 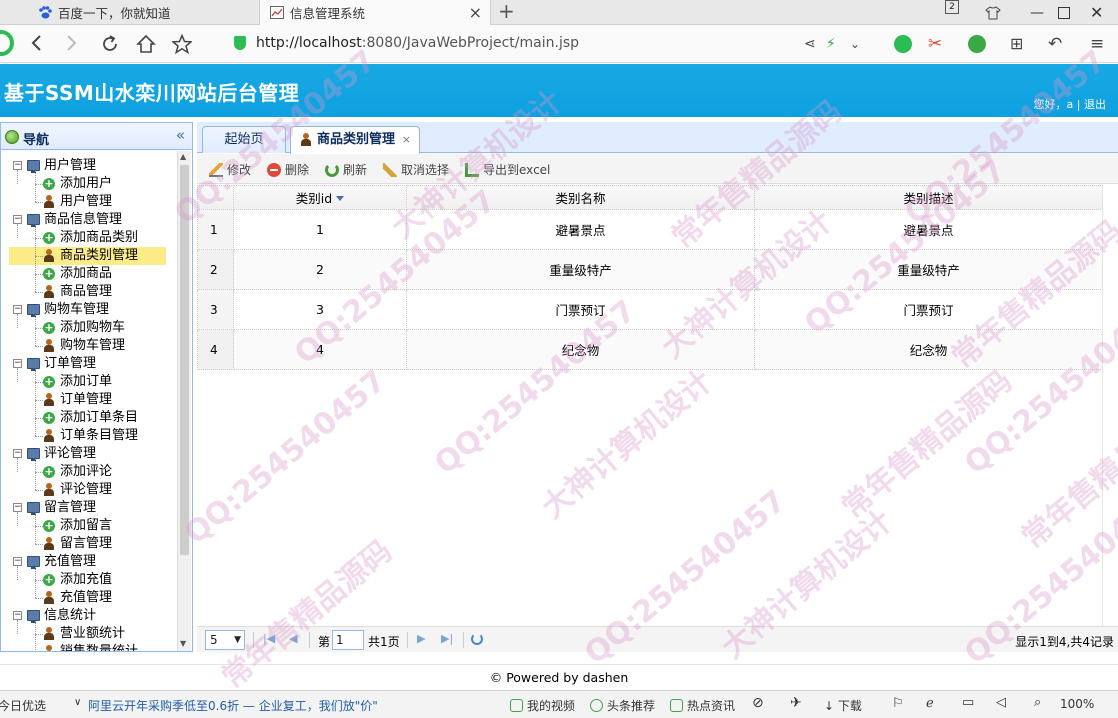 What do you see at coordinates (320, 309) in the screenshot?
I see `category-id-cell: 3` at bounding box center [320, 309].